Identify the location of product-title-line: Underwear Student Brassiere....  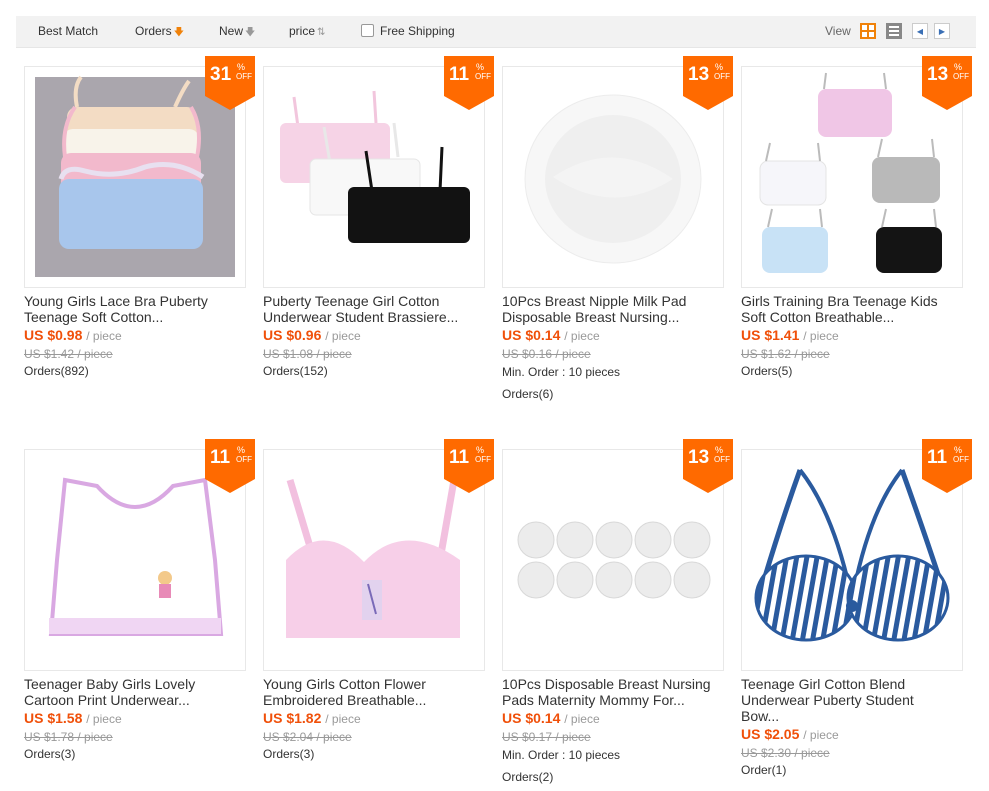
(361, 317).